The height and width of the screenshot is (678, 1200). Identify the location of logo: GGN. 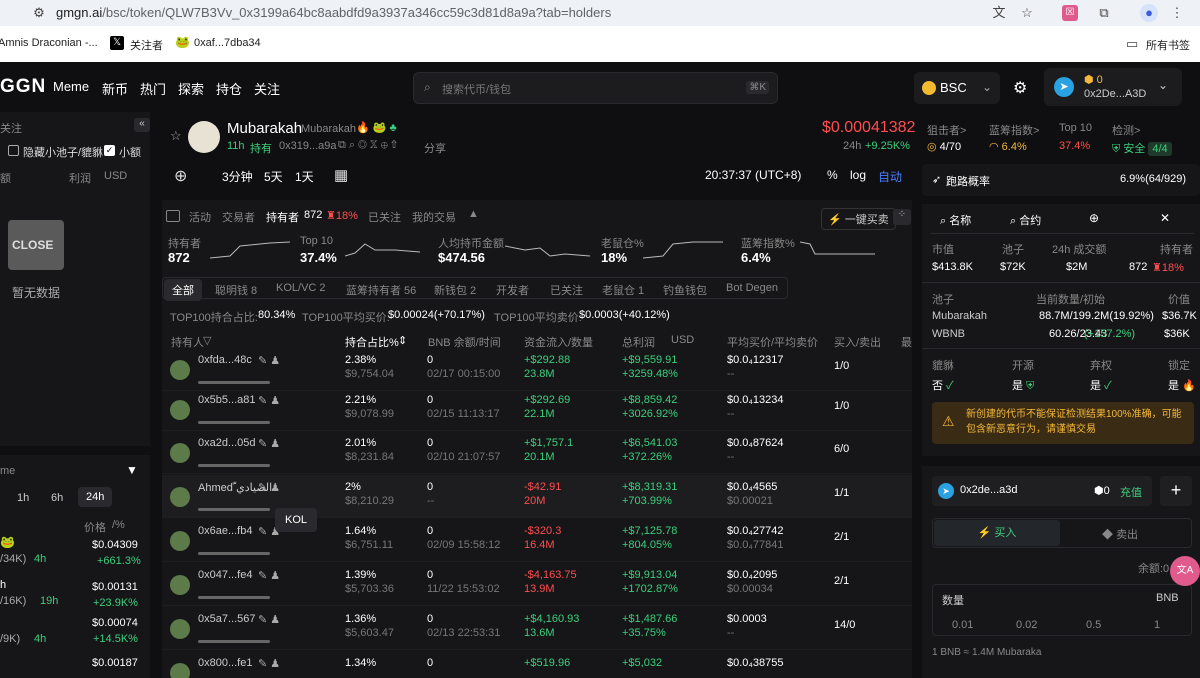
(23, 87).